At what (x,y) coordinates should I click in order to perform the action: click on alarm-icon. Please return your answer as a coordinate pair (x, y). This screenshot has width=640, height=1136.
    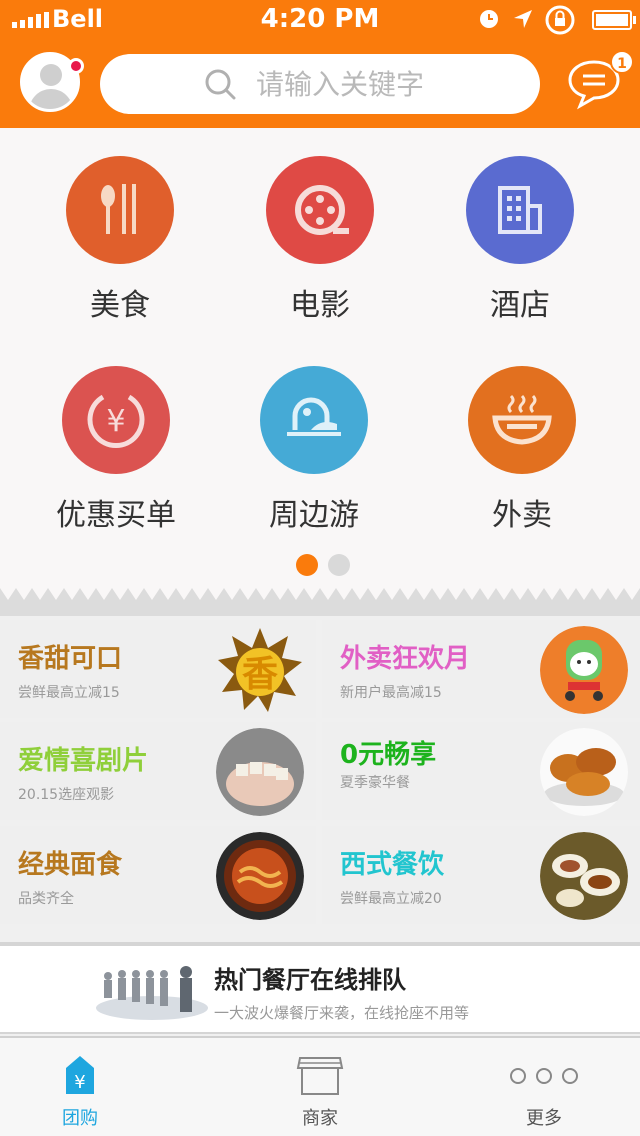
    Looking at the image, I should click on (489, 19).